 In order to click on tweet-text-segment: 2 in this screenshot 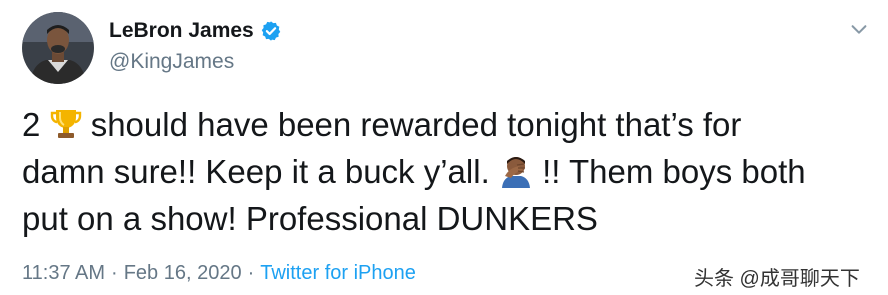, I will do `click(31, 124)`.